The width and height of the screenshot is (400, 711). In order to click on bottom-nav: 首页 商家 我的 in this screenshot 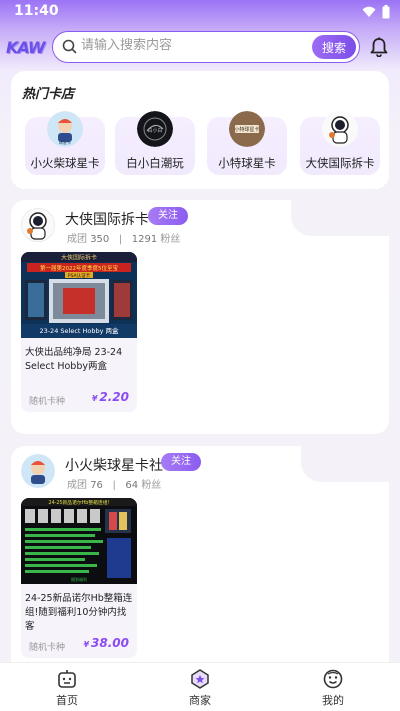, I will do `click(200, 686)`.